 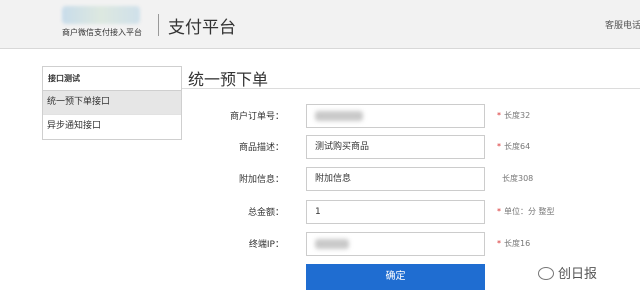 I want to click on logo-image, so click(x=101, y=15).